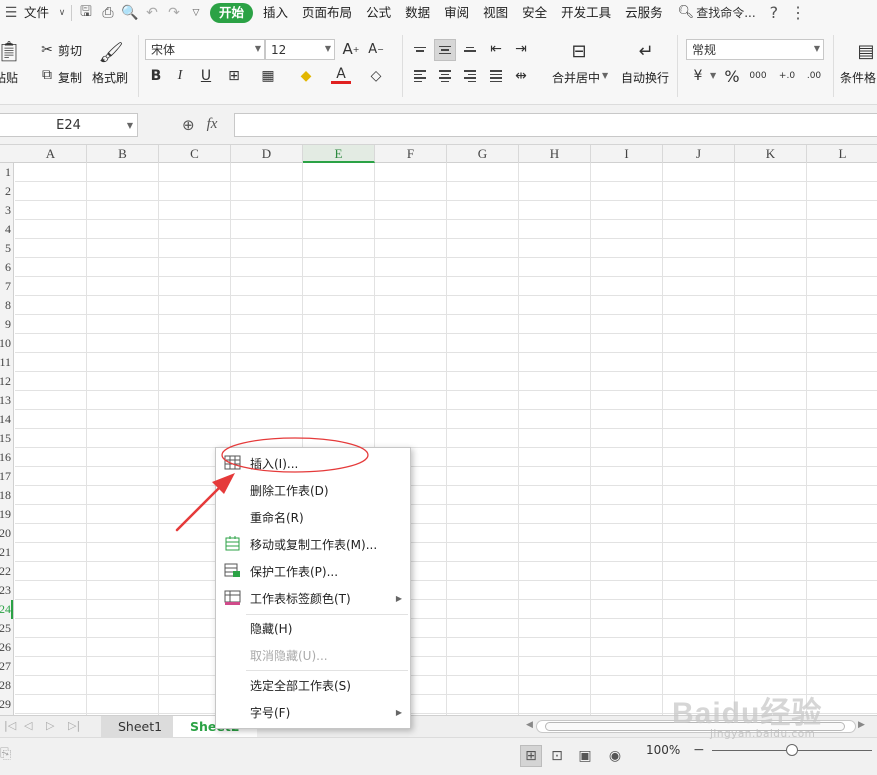 The width and height of the screenshot is (877, 775). Describe the element at coordinates (51, 154) in the screenshot. I see `column-header-a: A` at that location.